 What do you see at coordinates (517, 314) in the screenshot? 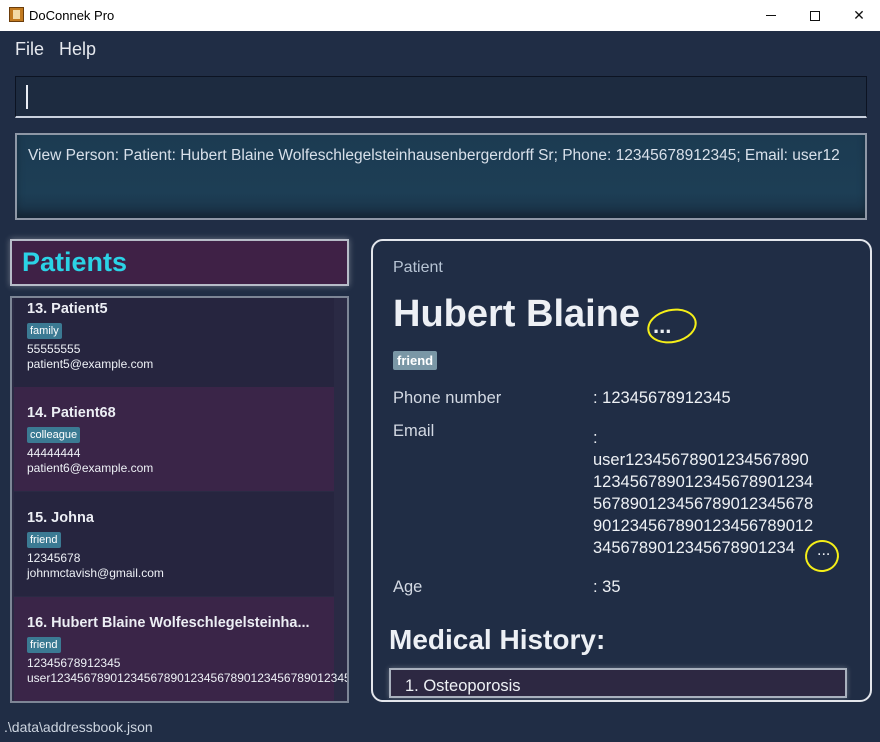
I see `detail-name: Hubert Blaine` at bounding box center [517, 314].